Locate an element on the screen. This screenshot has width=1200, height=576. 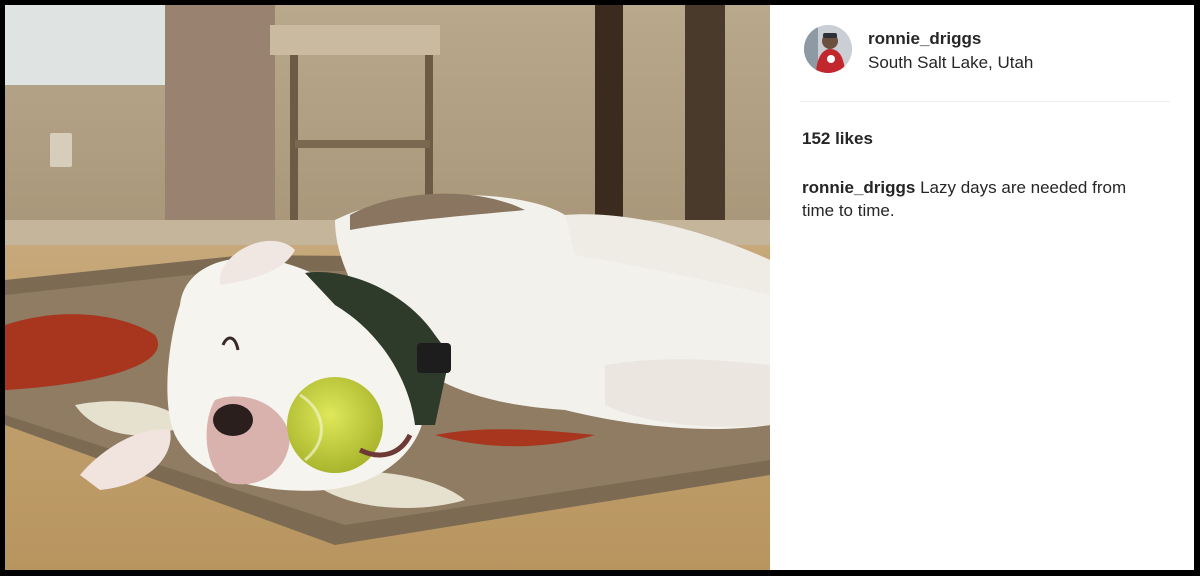
post-header: ronnie_driggs South Salt Lake, Utah is located at coordinates (985, 61).